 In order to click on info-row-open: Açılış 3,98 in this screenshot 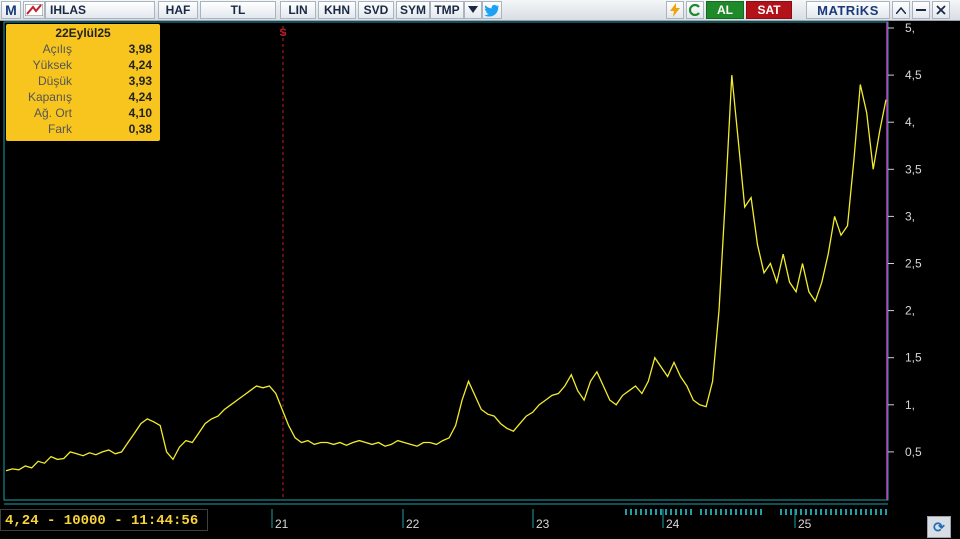, I will do `click(83, 50)`.